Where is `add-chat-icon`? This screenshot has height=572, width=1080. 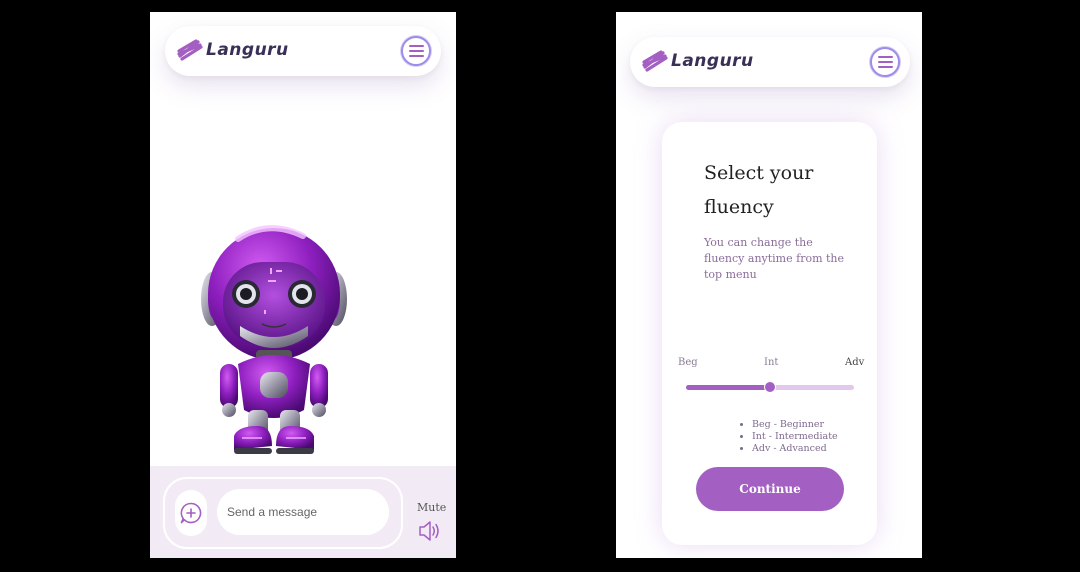
add-chat-icon is located at coordinates (191, 513).